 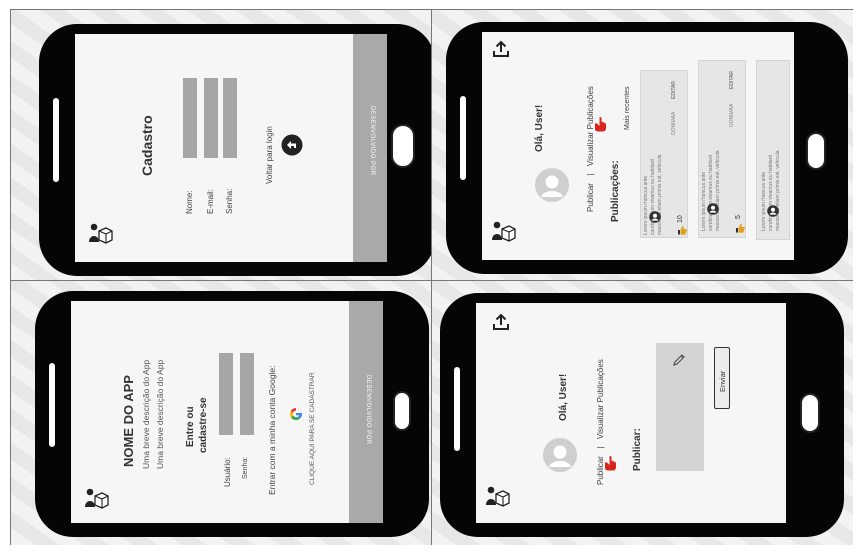 What do you see at coordinates (203, 425) in the screenshot?
I see `login-heading: cadastre-se` at bounding box center [203, 425].